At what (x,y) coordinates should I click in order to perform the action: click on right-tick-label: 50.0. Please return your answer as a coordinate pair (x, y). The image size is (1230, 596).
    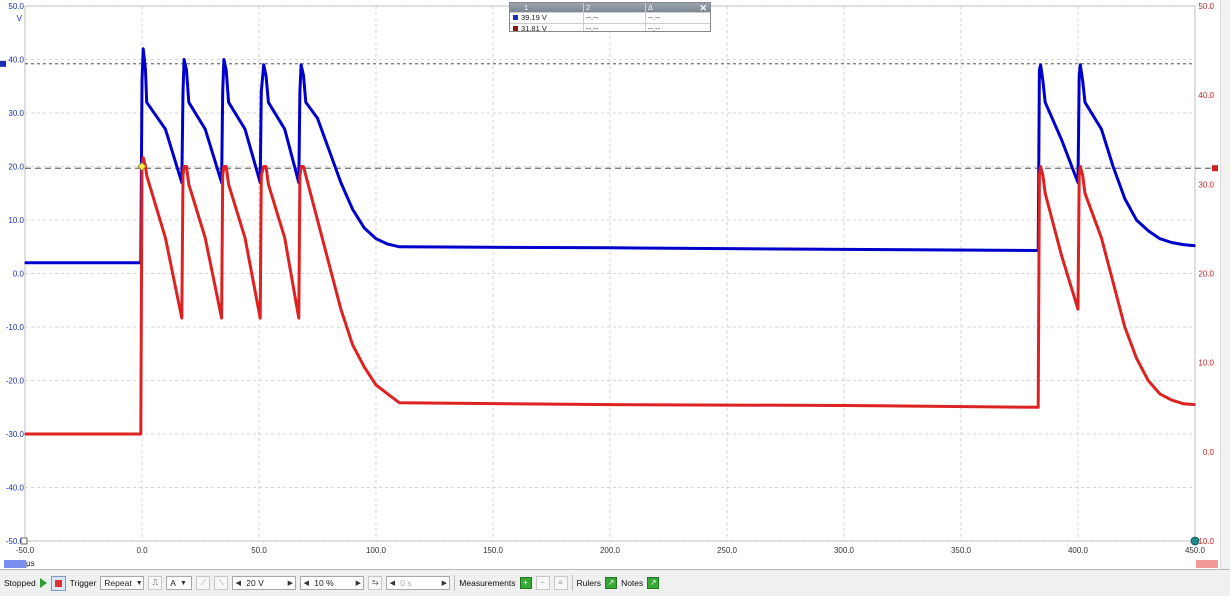
    Looking at the image, I should click on (1206, 6).